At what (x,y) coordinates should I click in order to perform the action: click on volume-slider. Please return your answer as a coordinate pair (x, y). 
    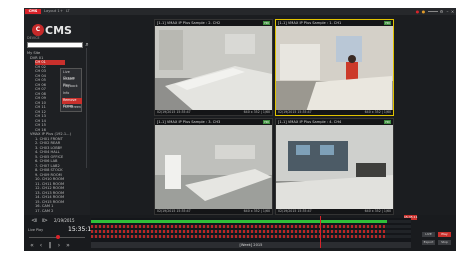
    Looking at the image, I should click on (433, 11).